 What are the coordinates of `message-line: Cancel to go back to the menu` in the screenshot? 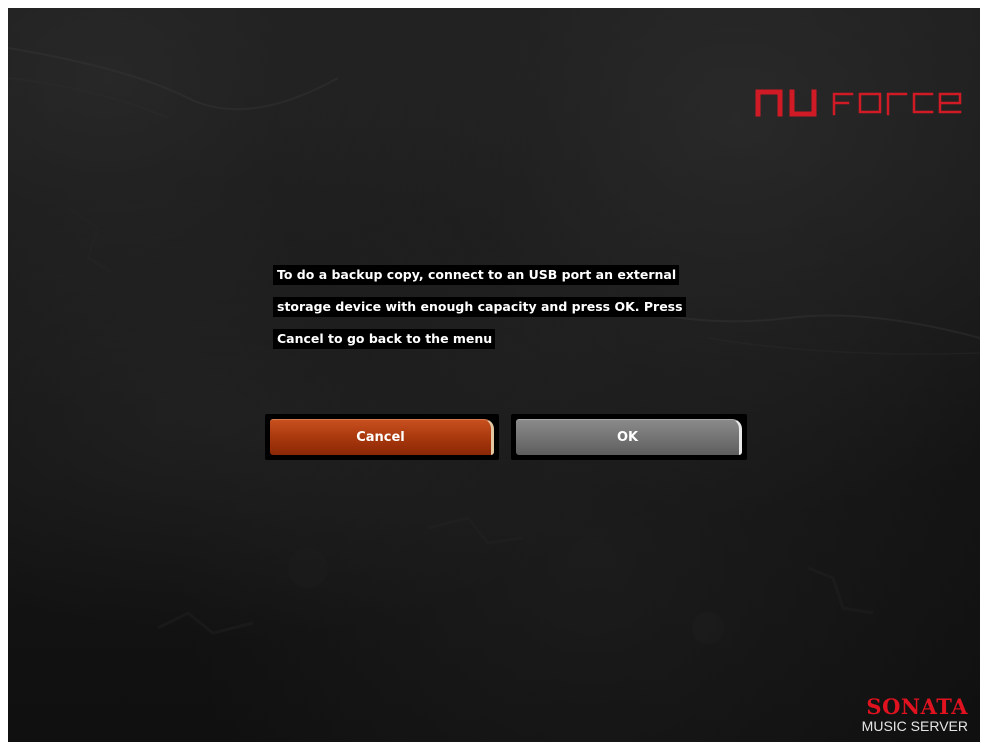 It's located at (384, 339).